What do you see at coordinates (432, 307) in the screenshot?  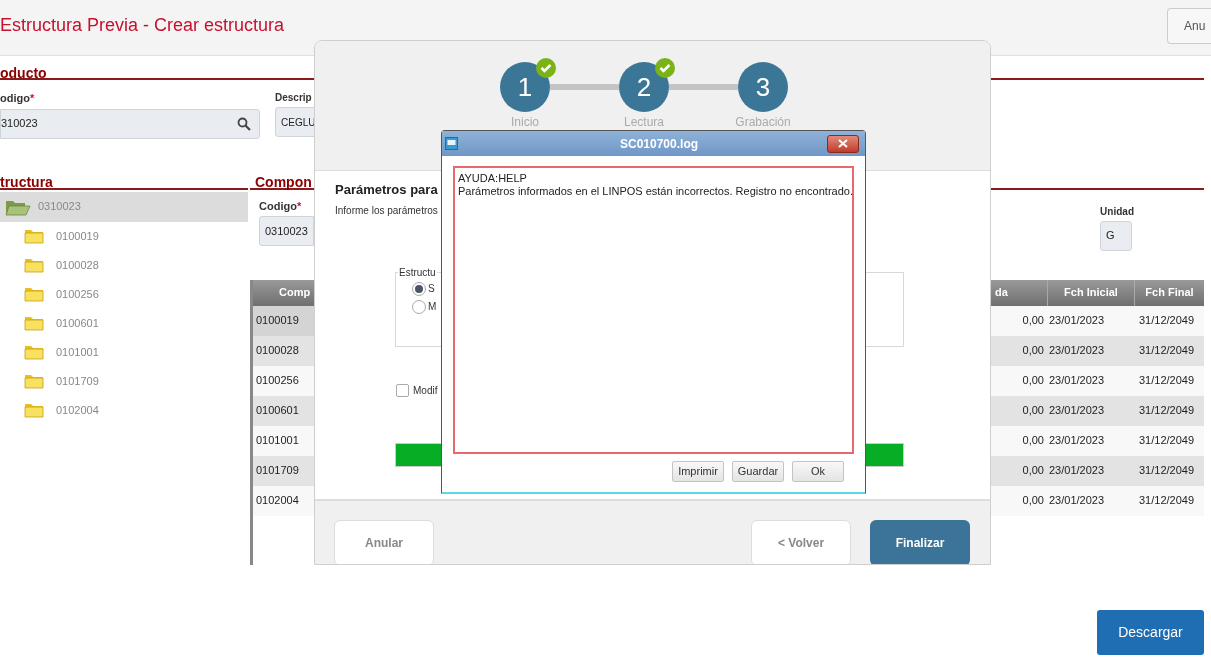 I see `radio-label: M` at bounding box center [432, 307].